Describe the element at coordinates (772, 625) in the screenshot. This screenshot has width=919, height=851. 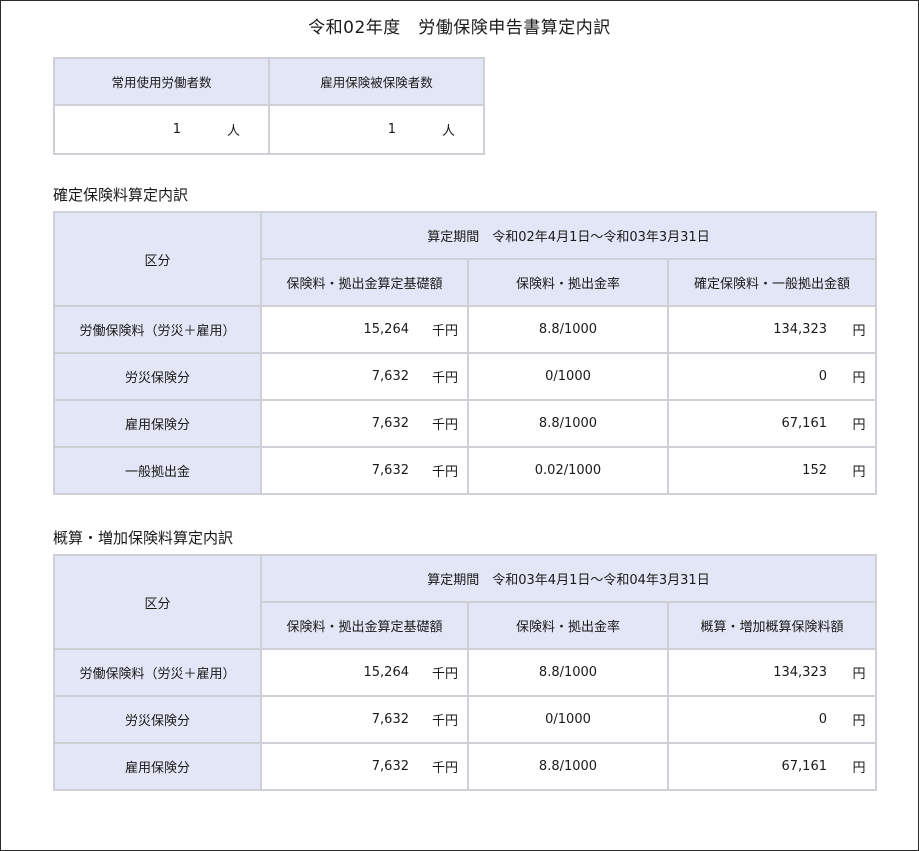
I see `gaisan-amount-header: 概算・増加概算保険料額` at that location.